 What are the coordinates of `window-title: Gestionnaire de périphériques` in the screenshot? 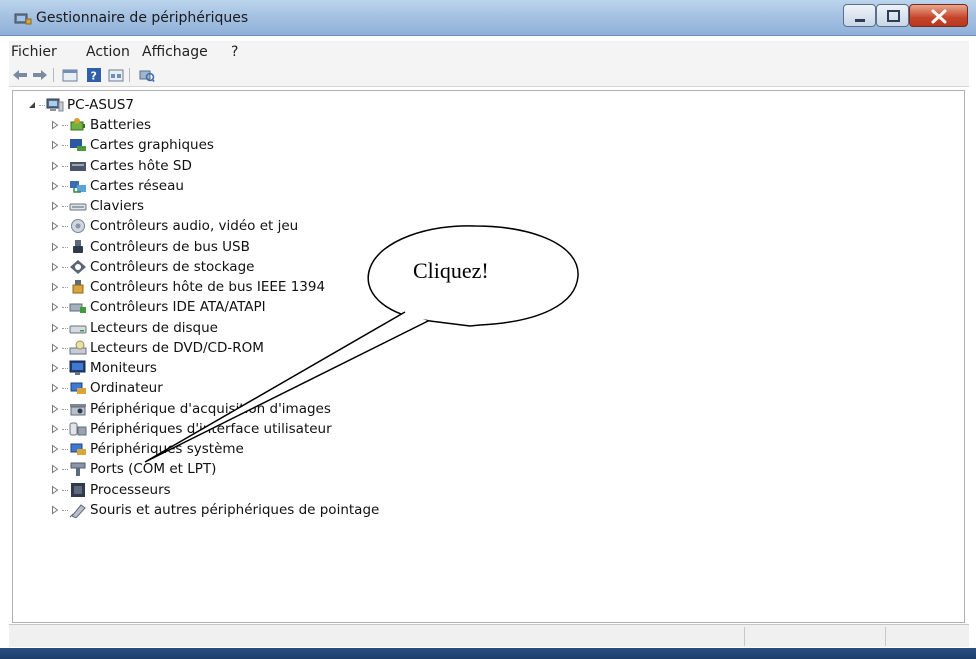 It's located at (142, 18).